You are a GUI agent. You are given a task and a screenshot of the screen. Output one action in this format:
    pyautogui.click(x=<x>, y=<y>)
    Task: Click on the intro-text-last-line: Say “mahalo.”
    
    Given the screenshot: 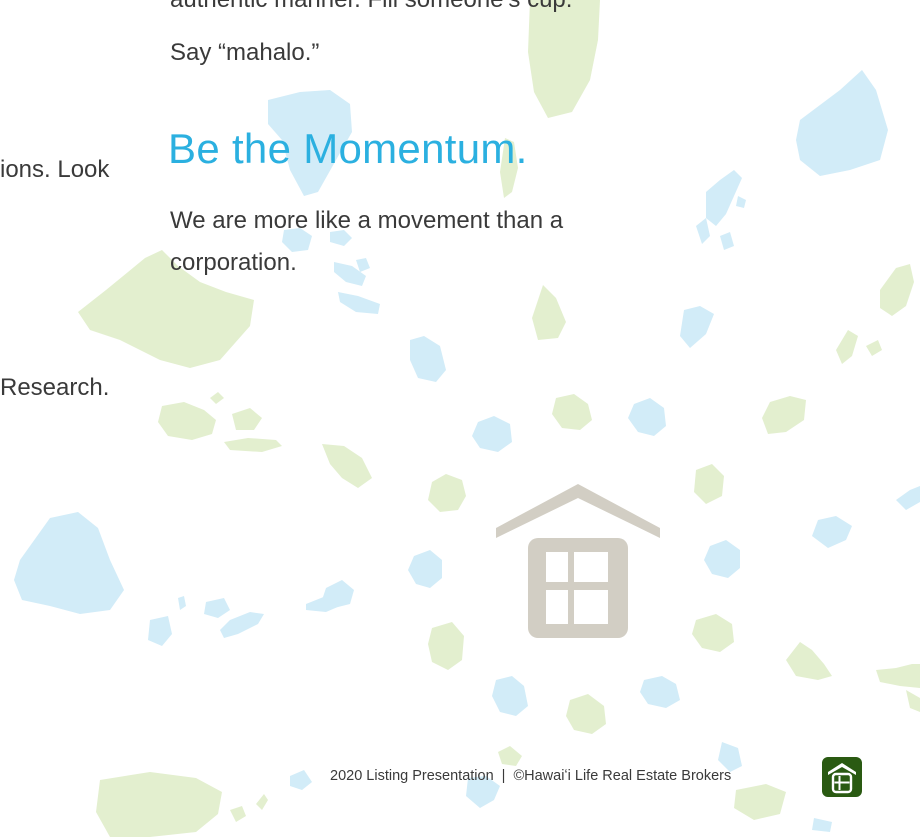 What is the action you would take?
    pyautogui.click(x=245, y=52)
    